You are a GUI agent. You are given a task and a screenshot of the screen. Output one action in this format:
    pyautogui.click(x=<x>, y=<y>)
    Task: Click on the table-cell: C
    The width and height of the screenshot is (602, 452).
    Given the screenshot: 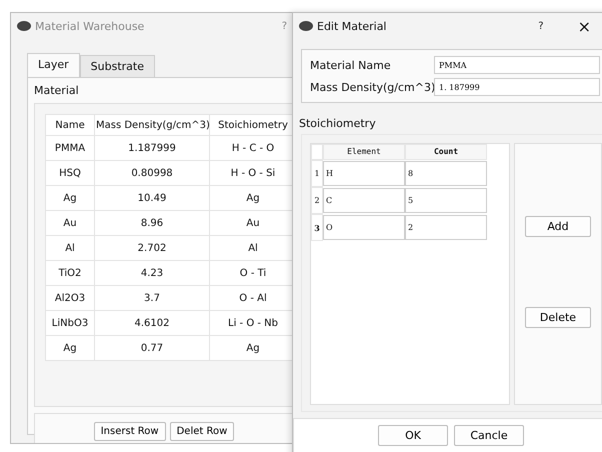 What is the action you would take?
    pyautogui.click(x=364, y=200)
    